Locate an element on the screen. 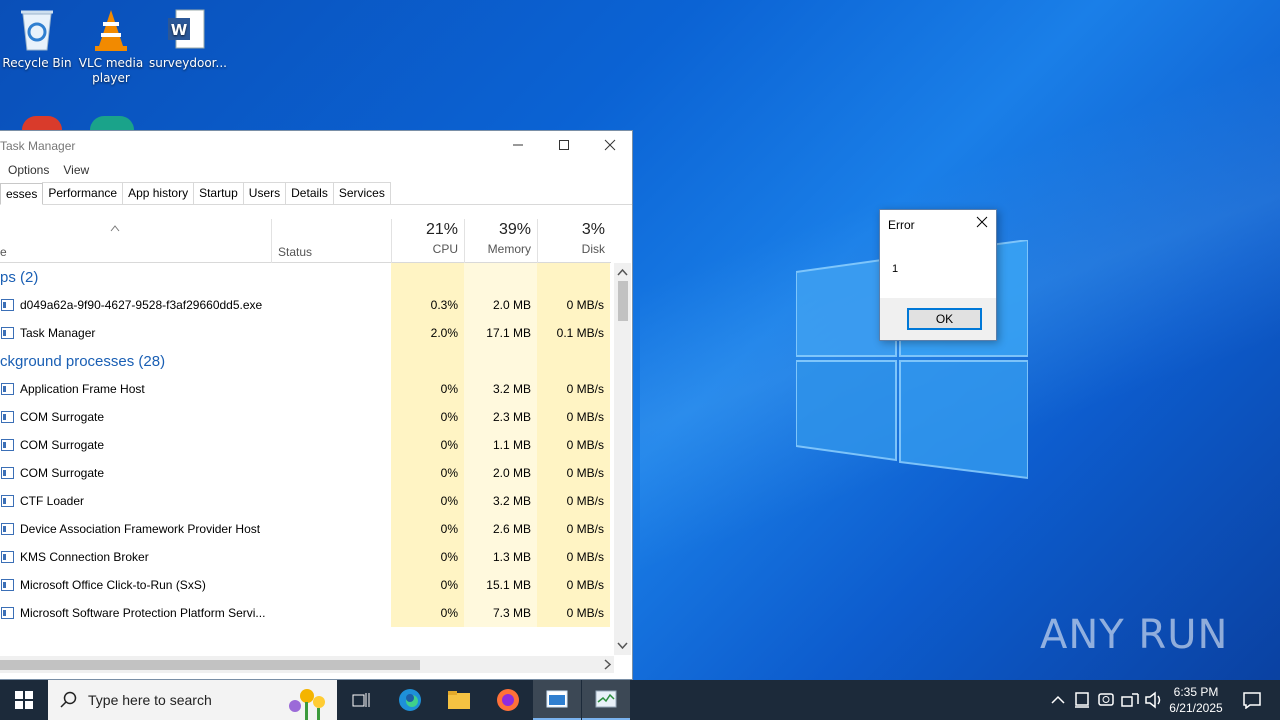  windows-start-icon is located at coordinates (24, 700).